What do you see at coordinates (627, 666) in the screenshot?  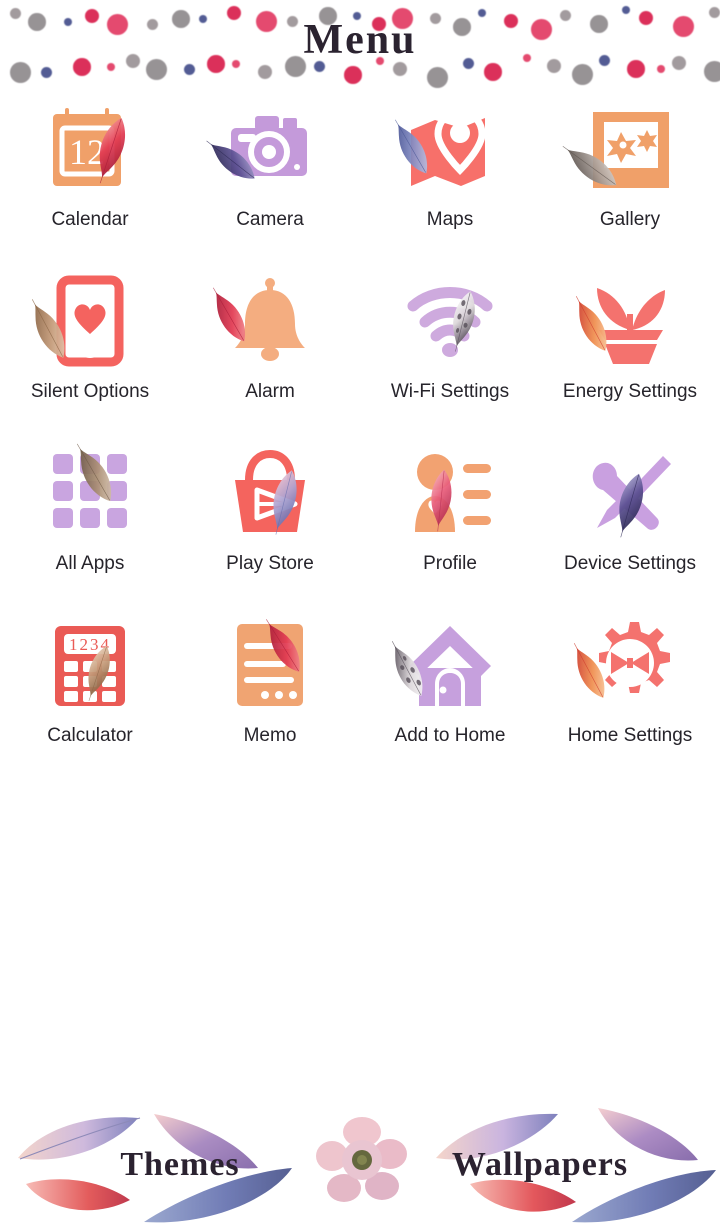 I see `gear-bowtie-icon` at bounding box center [627, 666].